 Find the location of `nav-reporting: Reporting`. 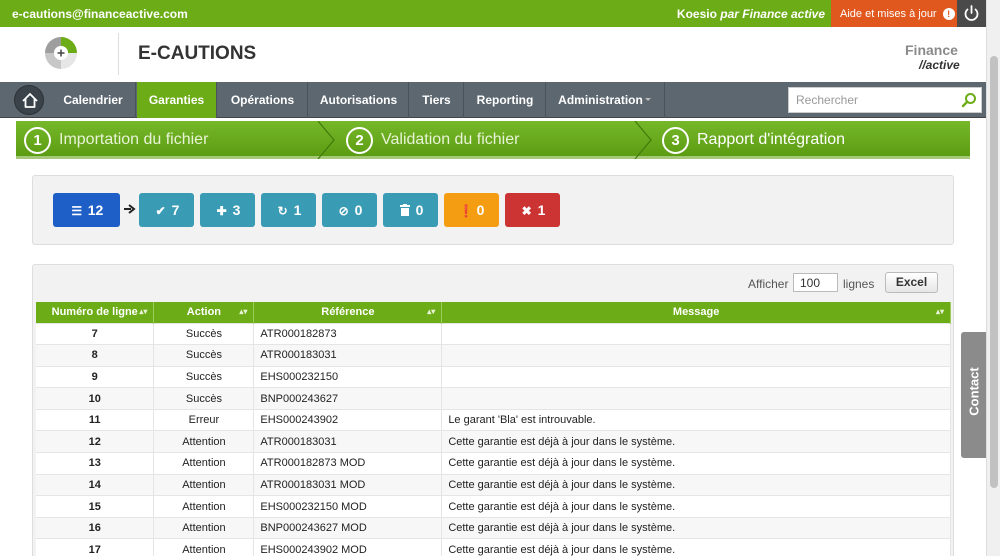

nav-reporting: Reporting is located at coordinates (505, 100).